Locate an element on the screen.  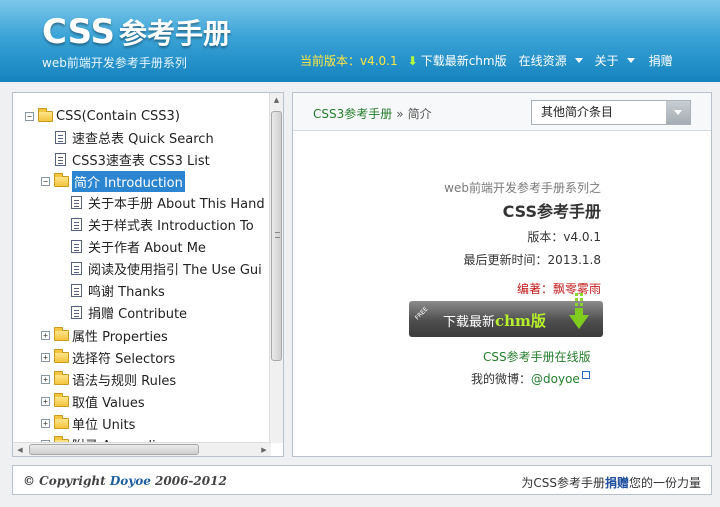
about-menu: 关于 is located at coordinates (615, 60).